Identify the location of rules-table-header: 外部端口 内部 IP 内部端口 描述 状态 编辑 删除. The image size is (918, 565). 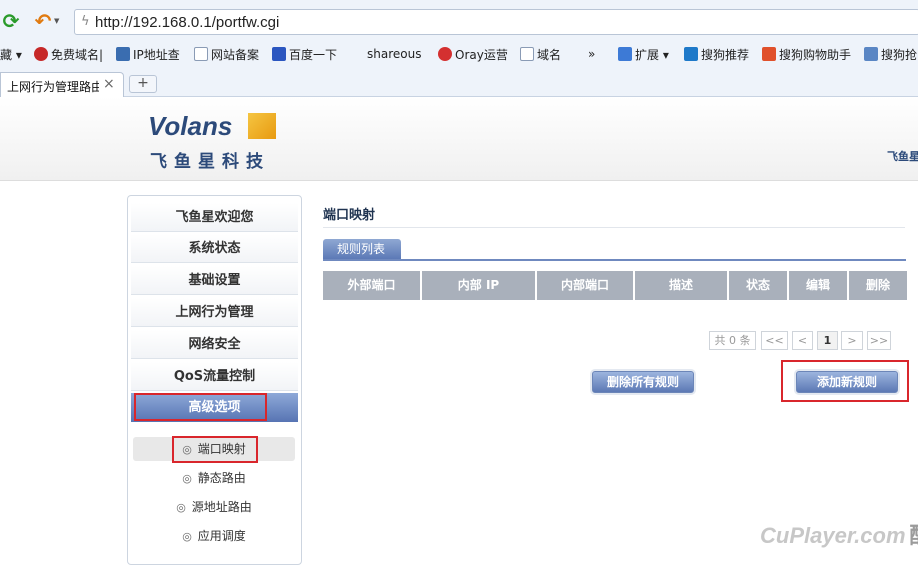
(615, 285).